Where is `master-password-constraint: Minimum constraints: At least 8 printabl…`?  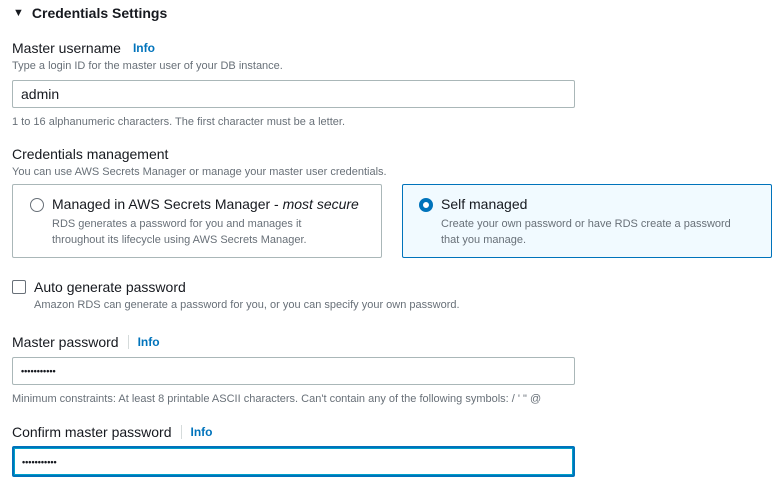 master-password-constraint: Minimum constraints: At least 8 printabl… is located at coordinates (277, 399).